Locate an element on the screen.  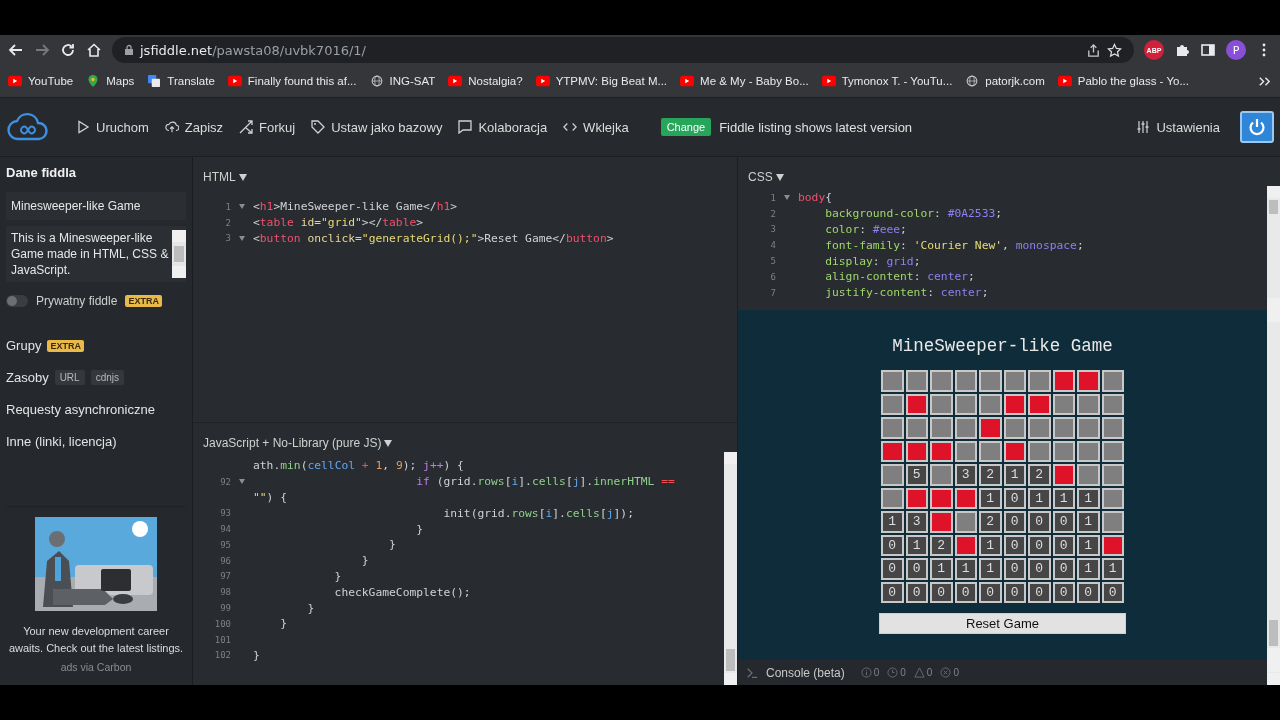
sidebar-icon is located at coordinates (1208, 50).